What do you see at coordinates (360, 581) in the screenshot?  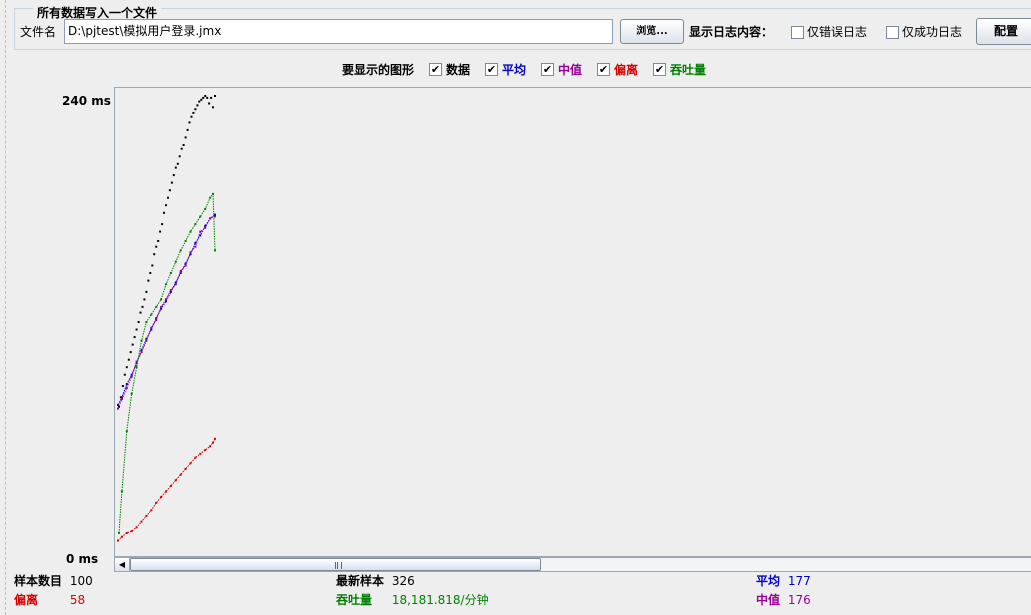 I see `stat-latest-label: 最新样本` at bounding box center [360, 581].